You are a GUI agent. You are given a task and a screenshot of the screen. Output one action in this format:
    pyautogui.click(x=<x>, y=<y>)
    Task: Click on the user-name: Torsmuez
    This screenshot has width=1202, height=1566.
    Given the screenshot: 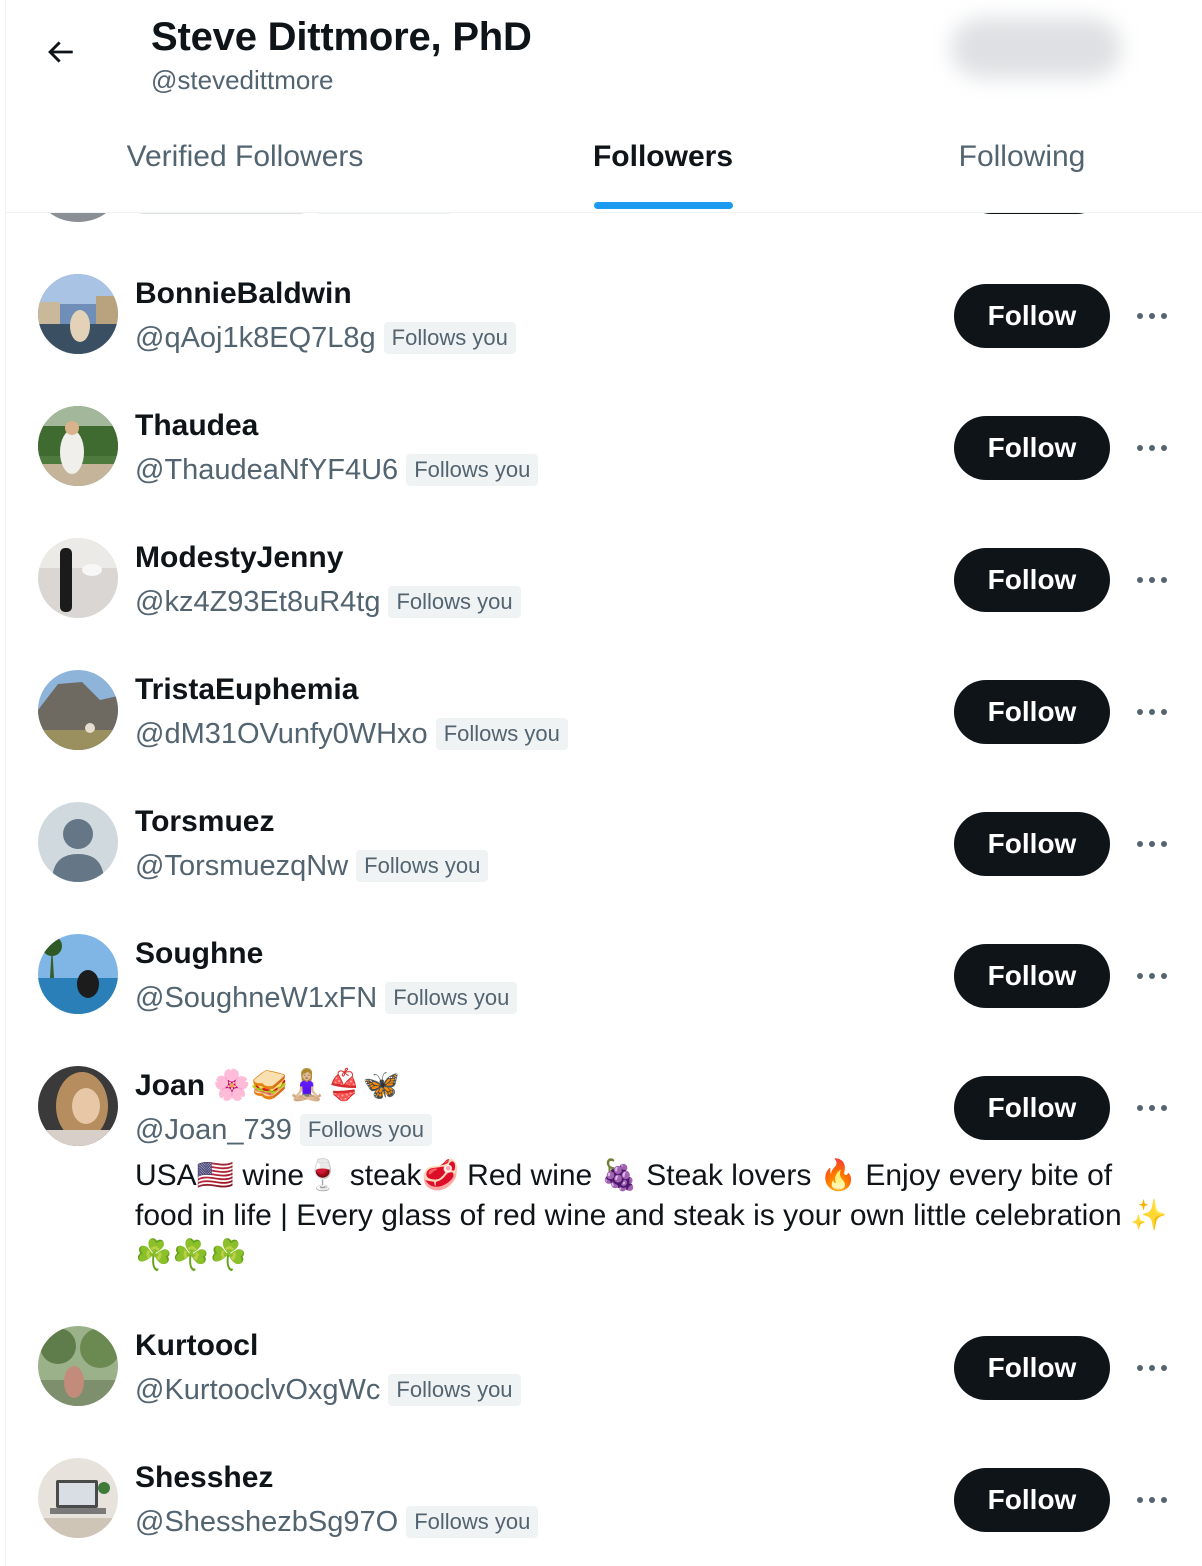 What is the action you would take?
    pyautogui.click(x=204, y=822)
    